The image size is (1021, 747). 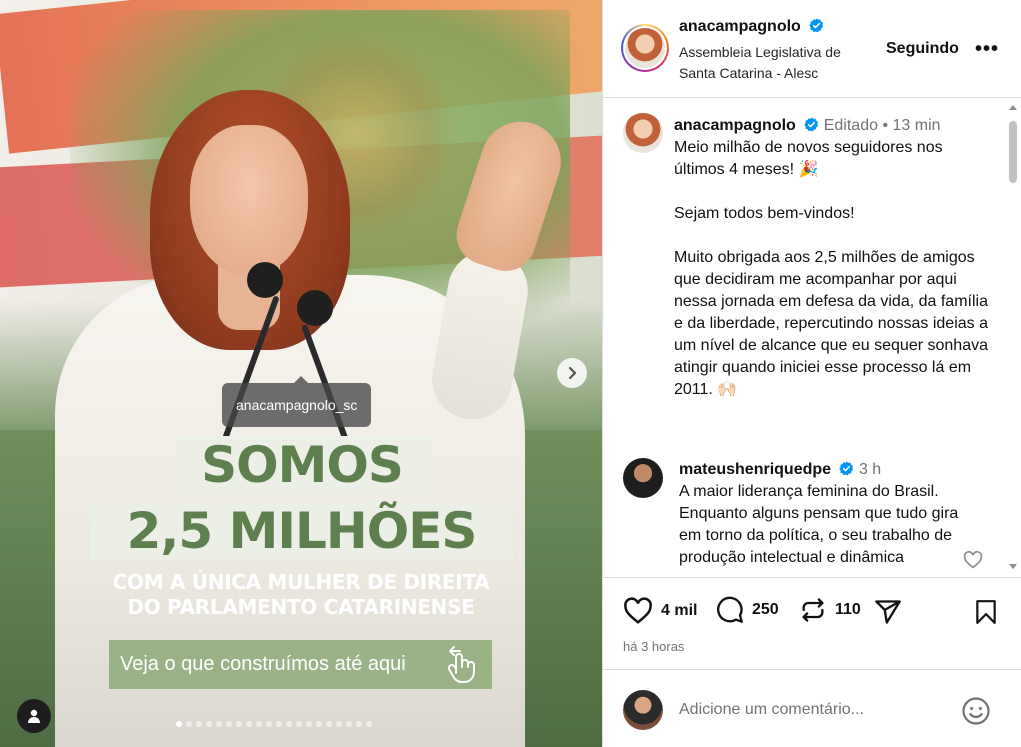 What do you see at coordinates (660, 611) in the screenshot?
I see `like-action: 4 mil` at bounding box center [660, 611].